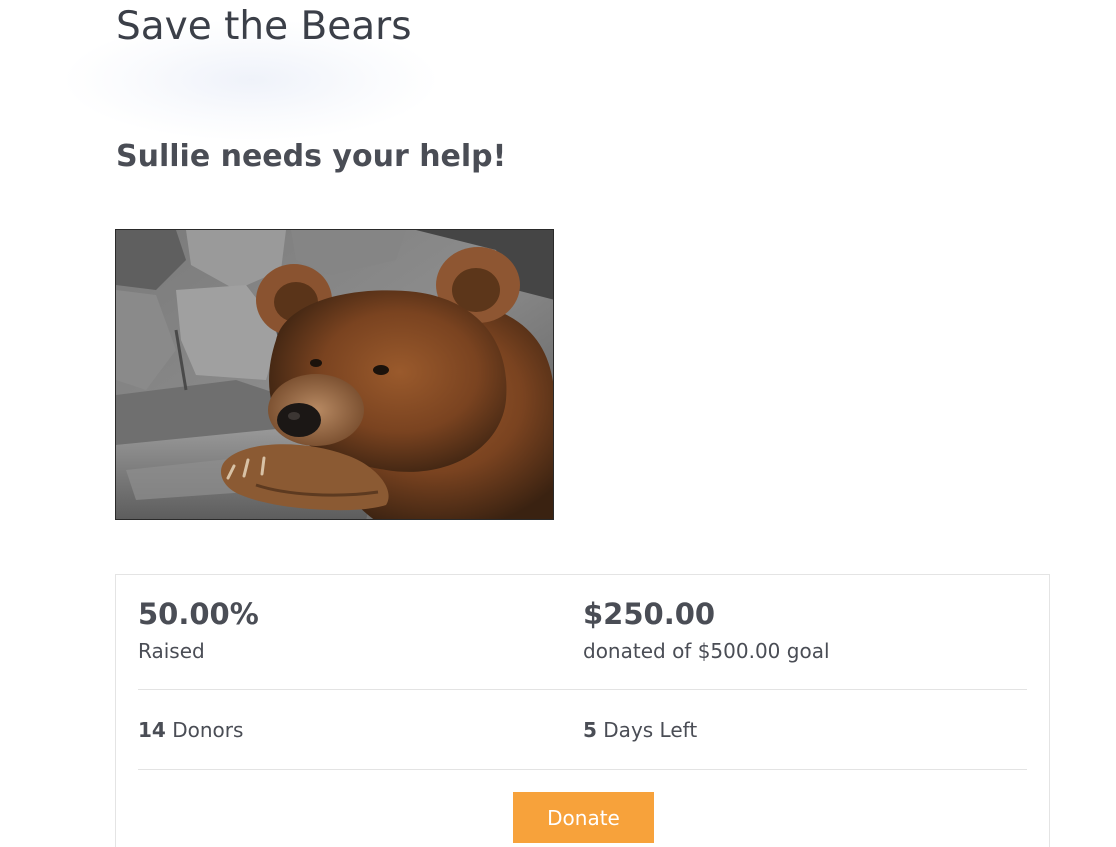  I want to click on divider-bottom, so click(582, 769).